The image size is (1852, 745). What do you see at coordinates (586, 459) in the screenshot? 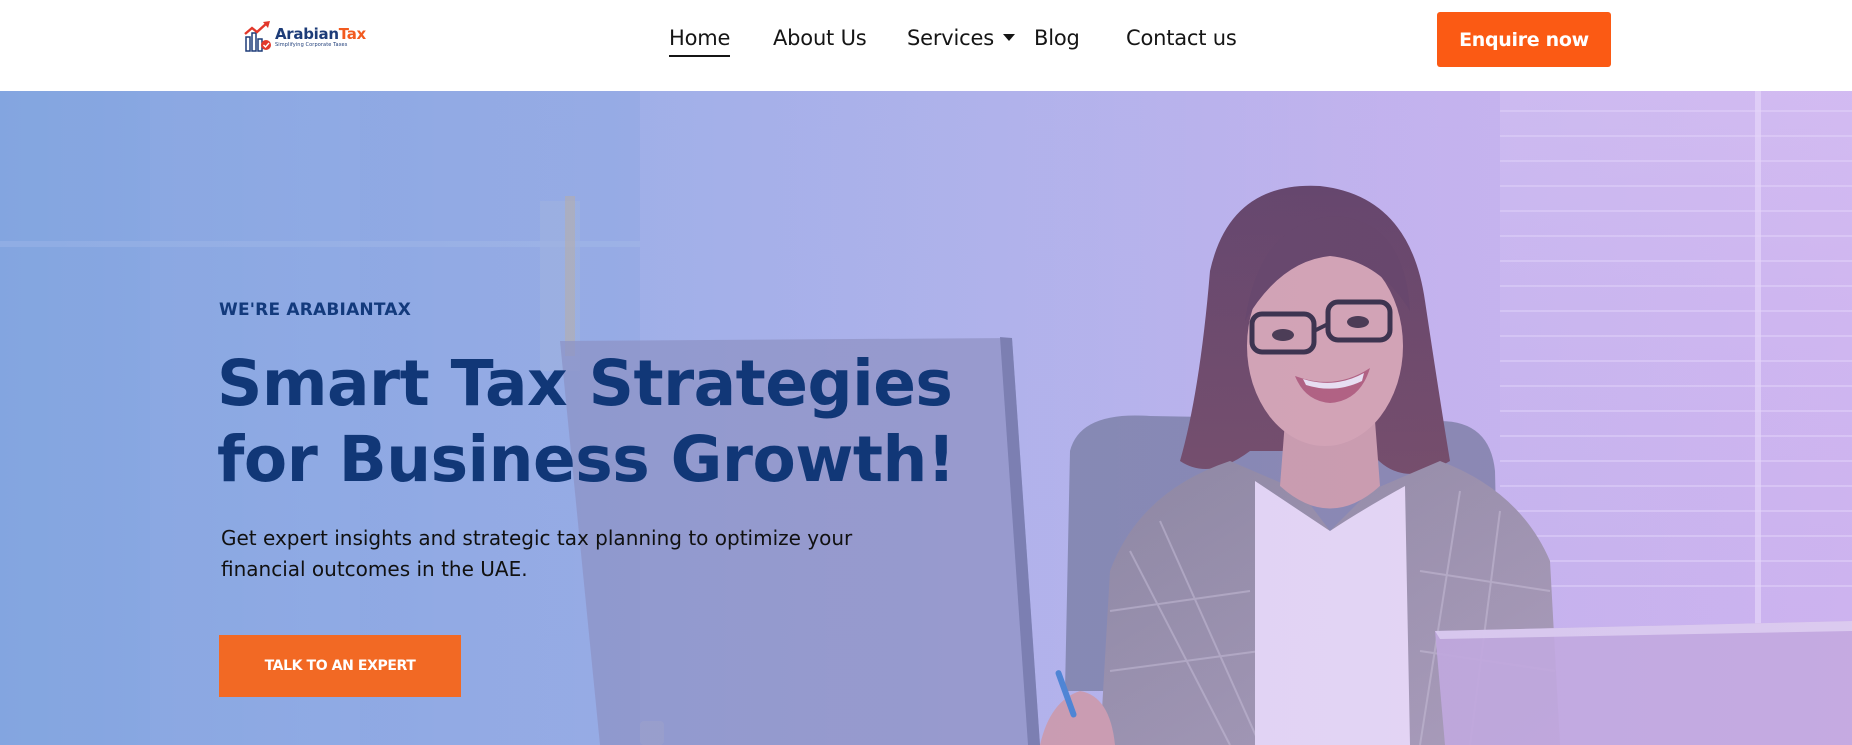
I see `hero-headline-line2: for Business Growth!` at bounding box center [586, 459].